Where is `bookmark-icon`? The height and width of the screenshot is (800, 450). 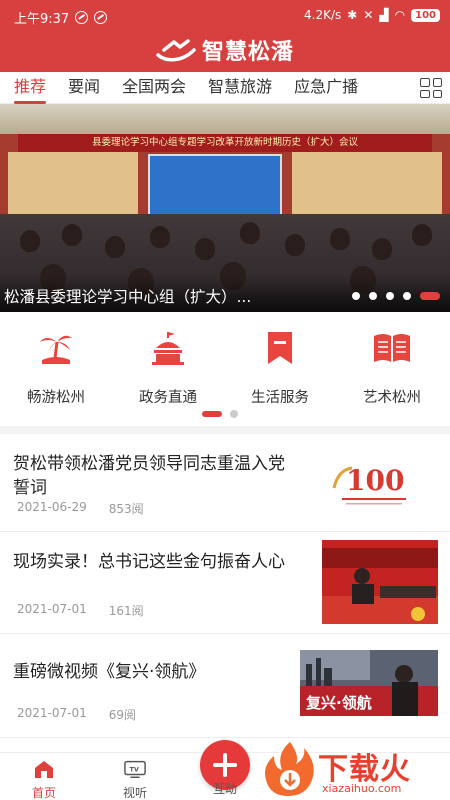
bookmark-icon is located at coordinates (280, 348).